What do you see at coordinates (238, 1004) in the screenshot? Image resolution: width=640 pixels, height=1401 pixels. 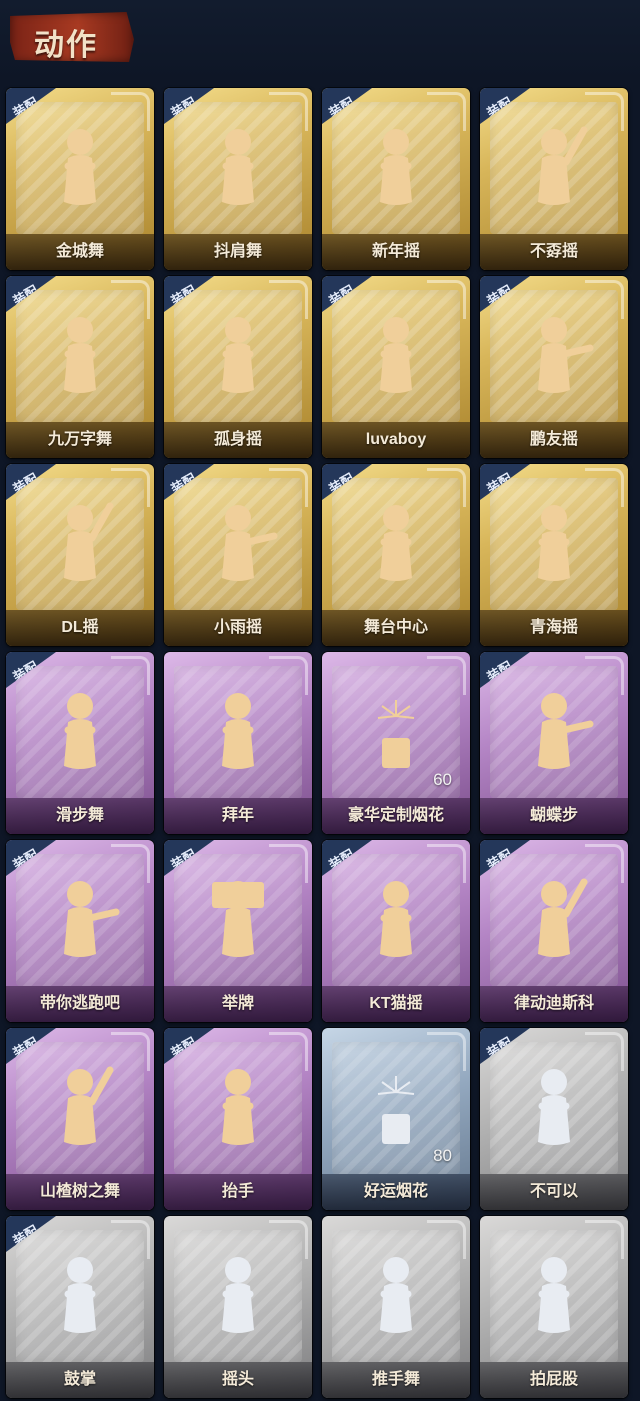 I see `emote-label: 举牌` at bounding box center [238, 1004].